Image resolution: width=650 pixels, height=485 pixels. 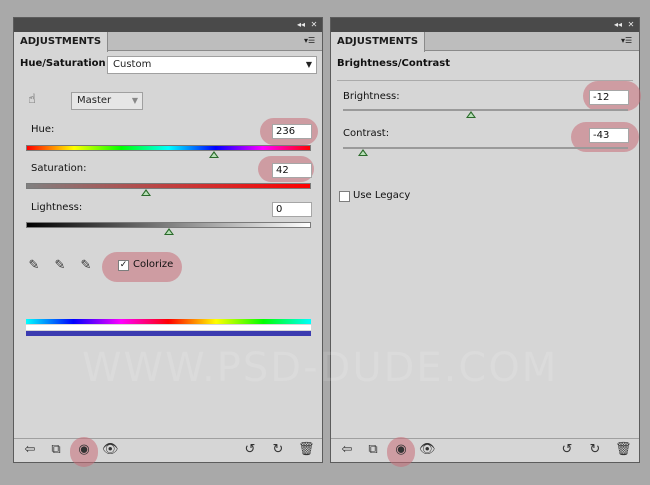 I want to click on eyedropper-minus-icon: ✎, so click(x=86, y=266).